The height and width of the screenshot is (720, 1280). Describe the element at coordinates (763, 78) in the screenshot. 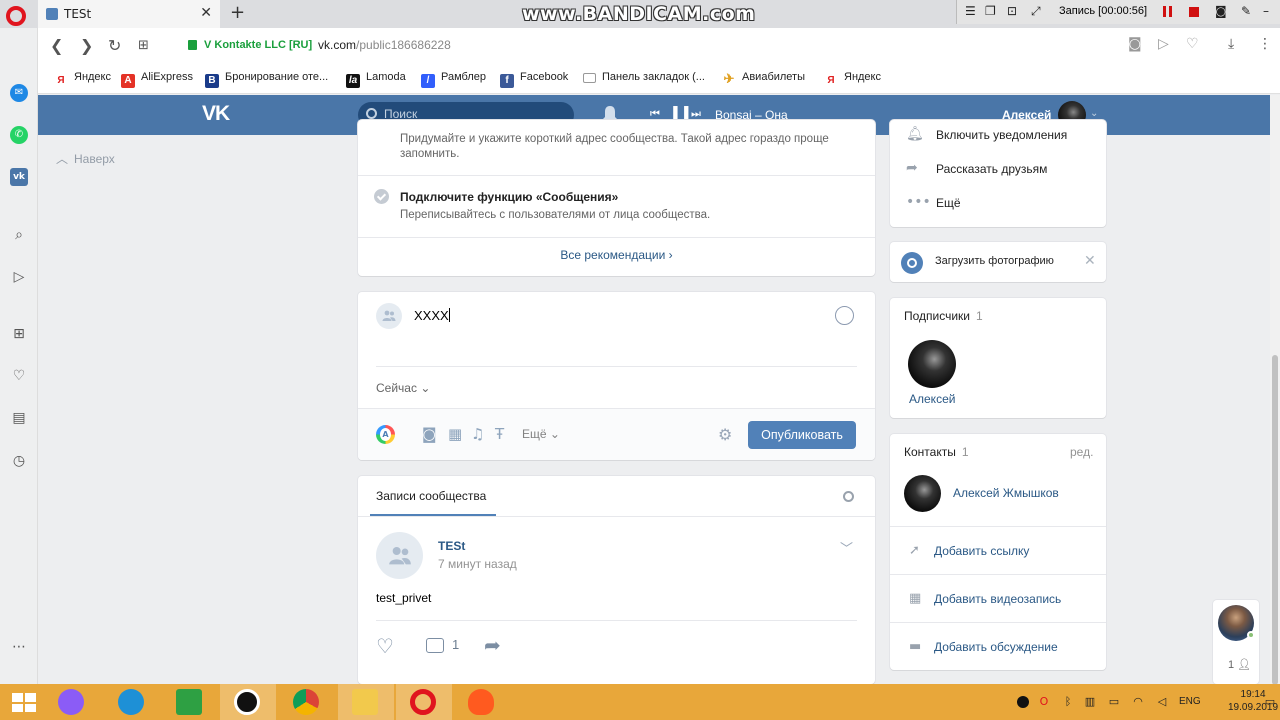

I see `bookmark-aviabilety: ✈ Авиабилеты` at that location.